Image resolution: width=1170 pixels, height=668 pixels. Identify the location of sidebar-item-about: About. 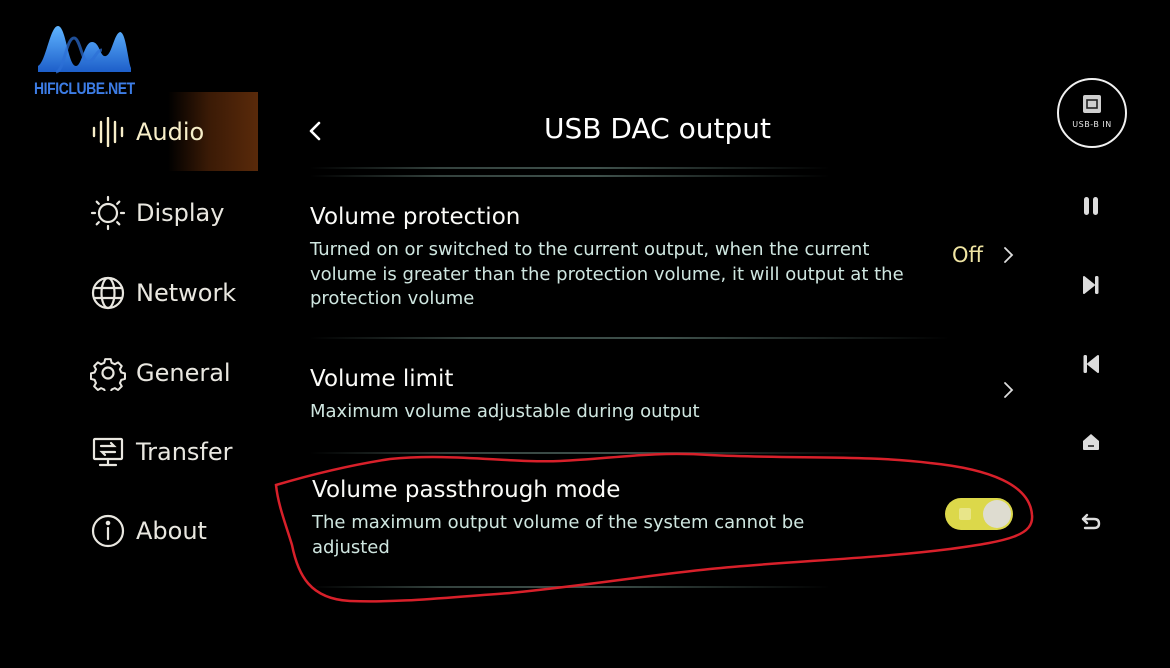
(148, 531).